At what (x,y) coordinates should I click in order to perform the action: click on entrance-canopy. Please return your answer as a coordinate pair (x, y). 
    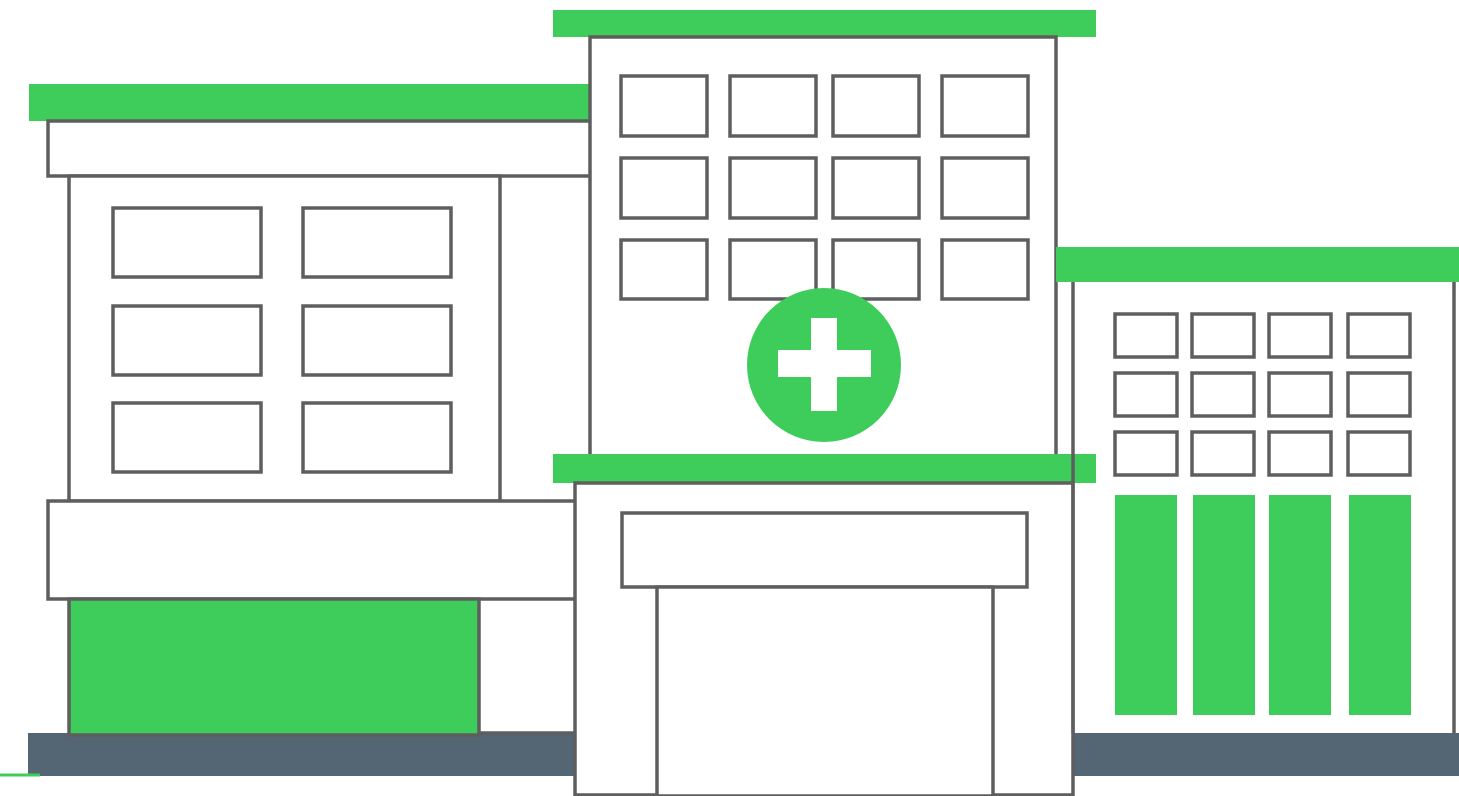
    Looking at the image, I should click on (824, 468).